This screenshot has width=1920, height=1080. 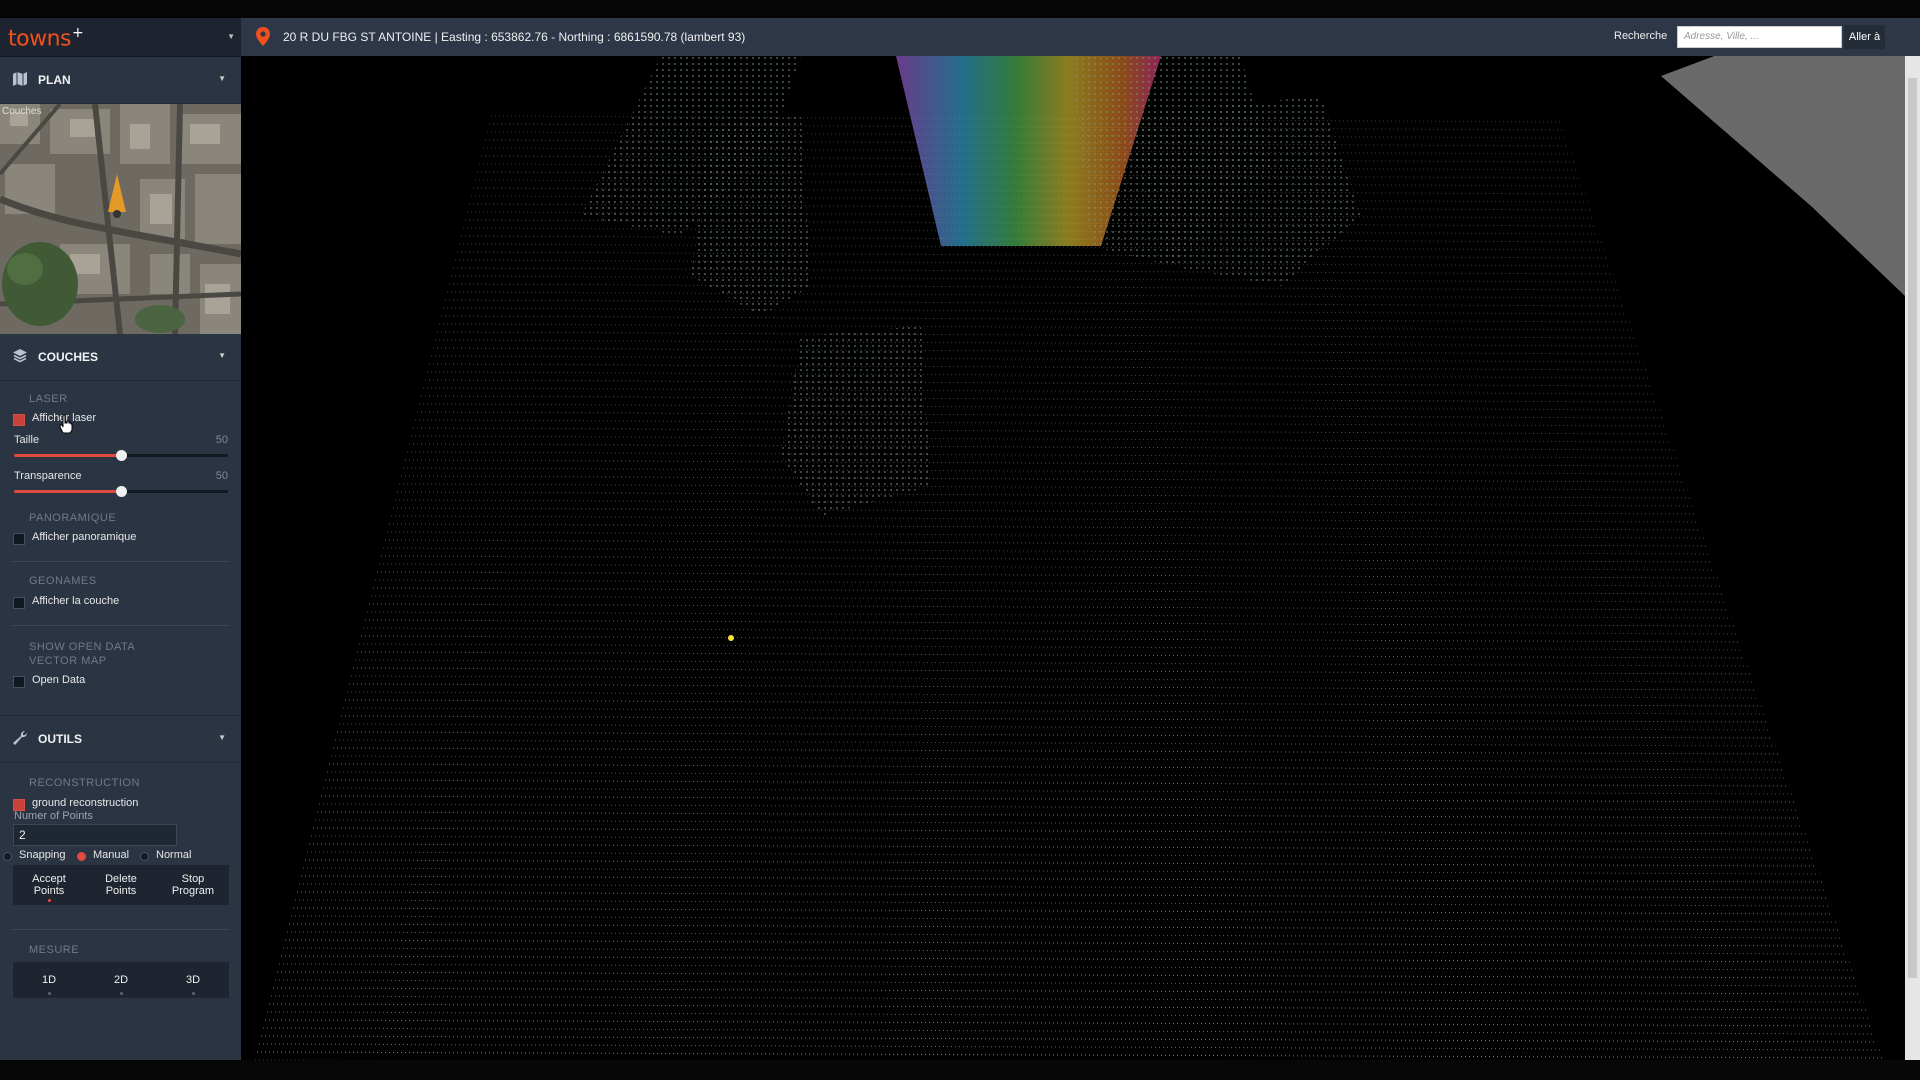 I want to click on layers-icon, so click(x=20, y=356).